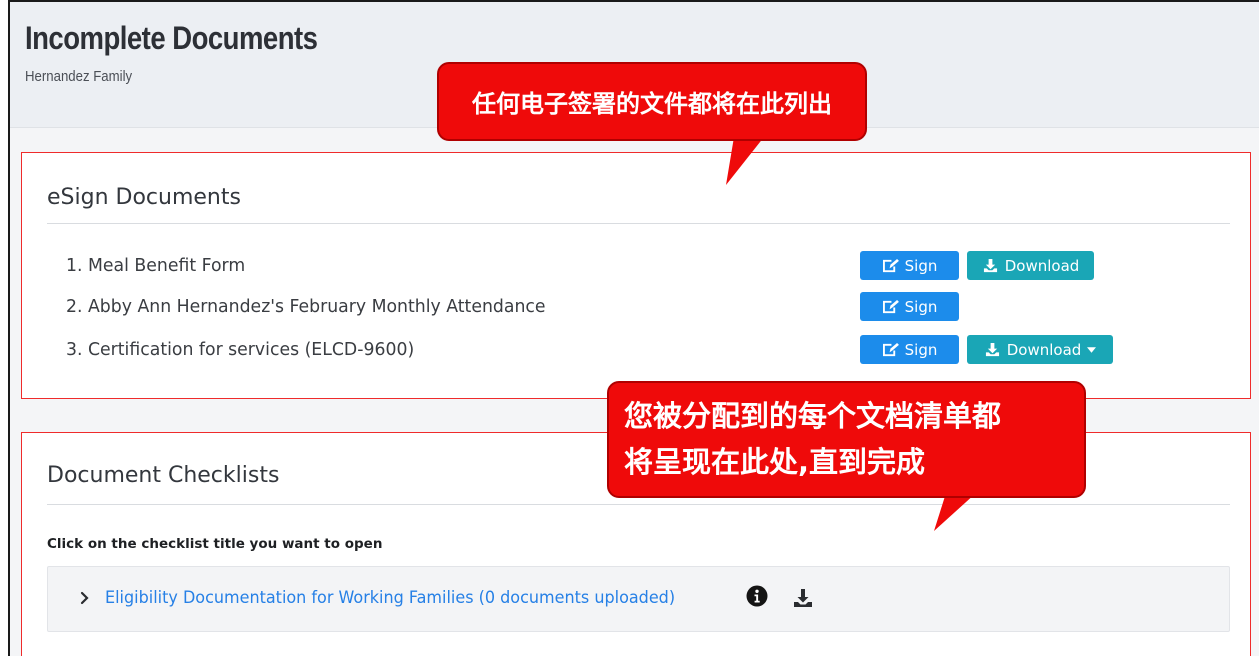 Image resolution: width=1259 pixels, height=656 pixels. I want to click on download-dropdown-button: Download, so click(1040, 349).